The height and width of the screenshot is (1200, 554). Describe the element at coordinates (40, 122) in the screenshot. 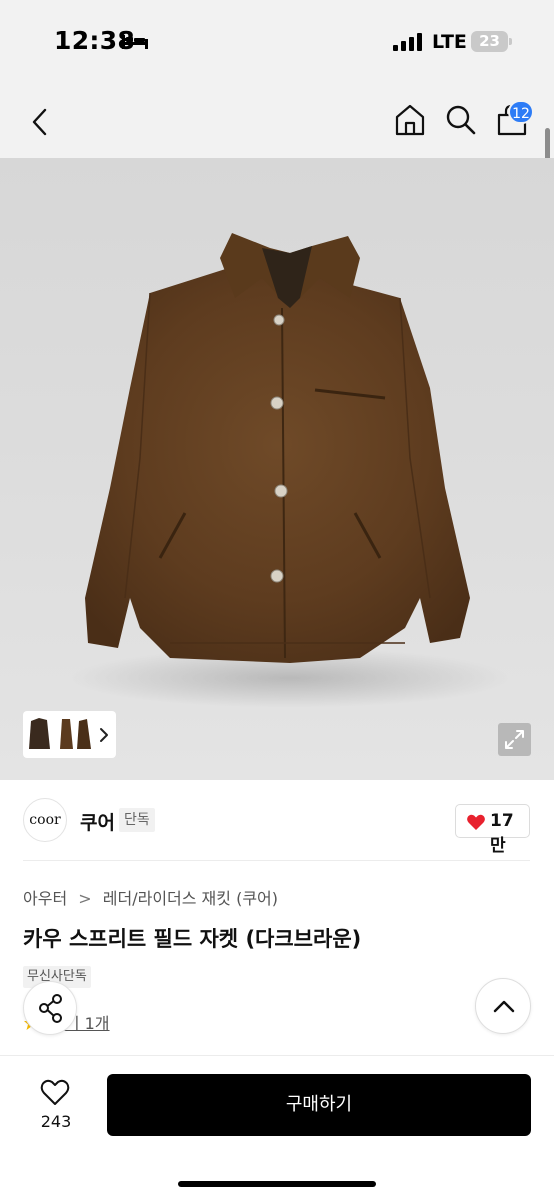

I see `back-chevron-icon` at that location.